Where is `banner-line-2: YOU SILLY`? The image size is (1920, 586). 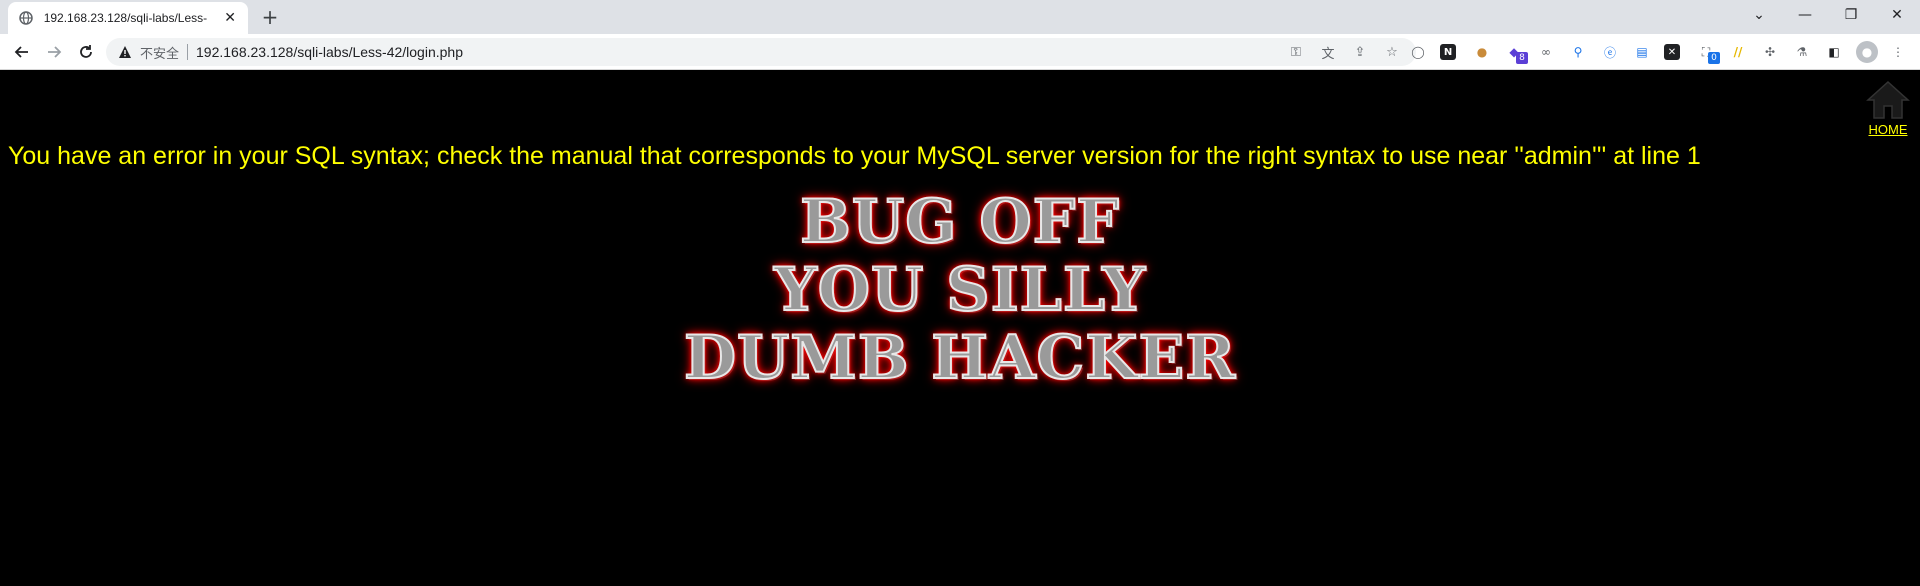
banner-line-2: YOU SILLY is located at coordinates (960, 290).